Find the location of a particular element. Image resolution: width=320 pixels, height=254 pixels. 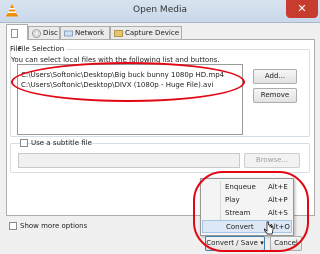

file-icon is located at coordinates (14, 33).